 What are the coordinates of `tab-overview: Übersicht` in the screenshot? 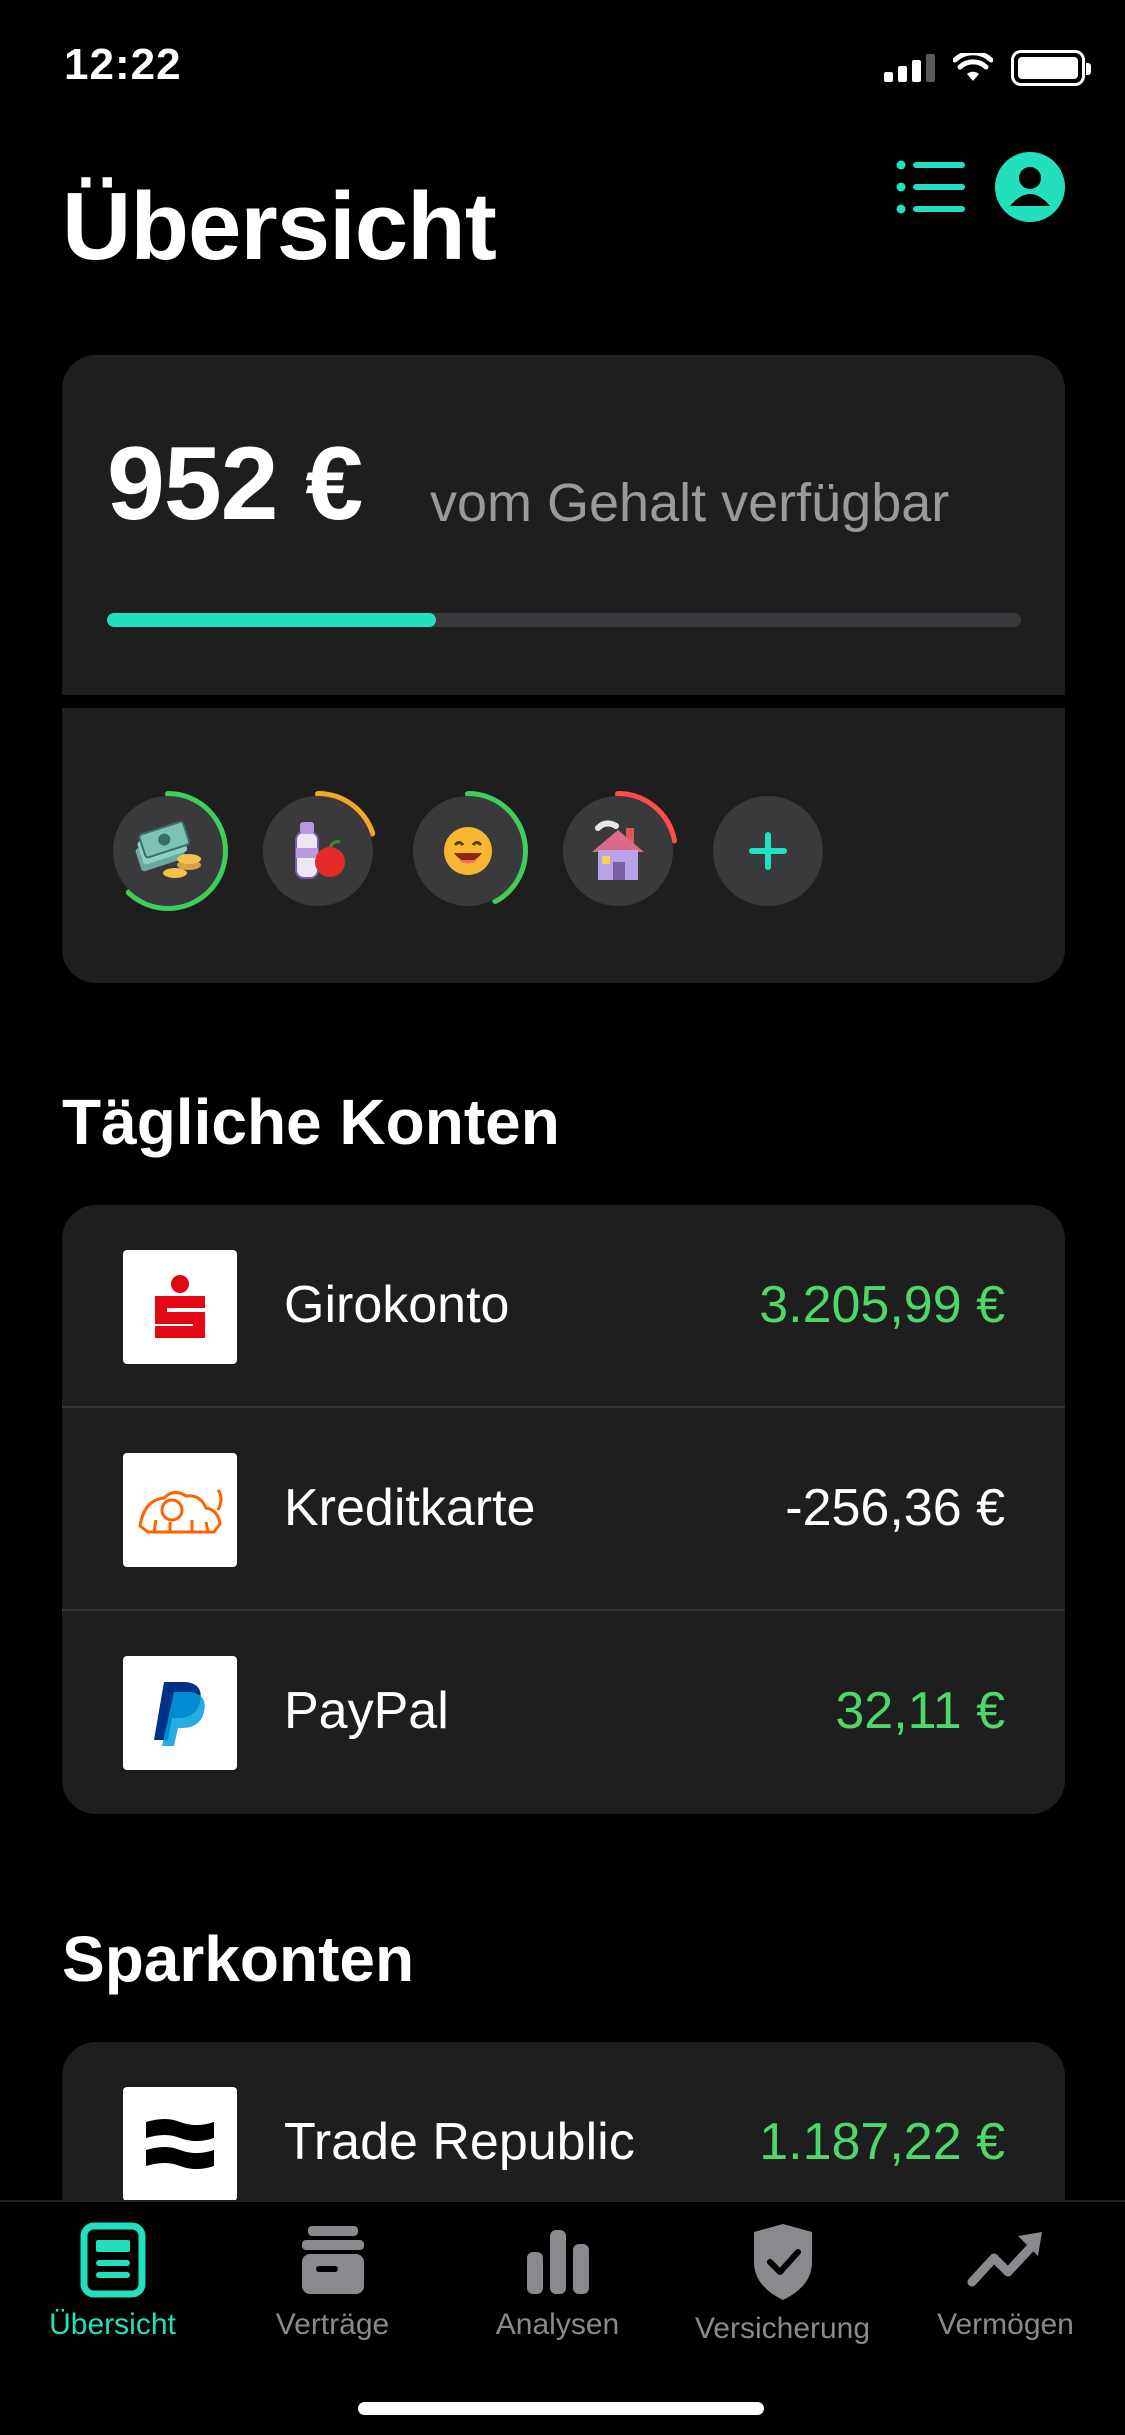 It's located at (112, 2287).